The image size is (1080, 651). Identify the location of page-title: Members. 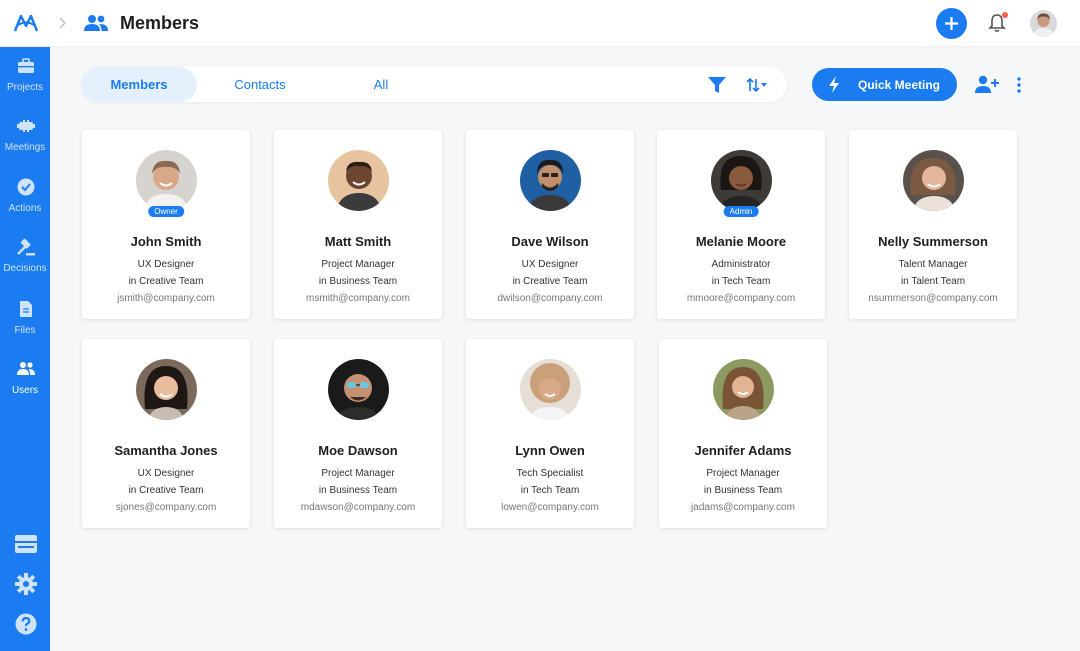
(160, 23).